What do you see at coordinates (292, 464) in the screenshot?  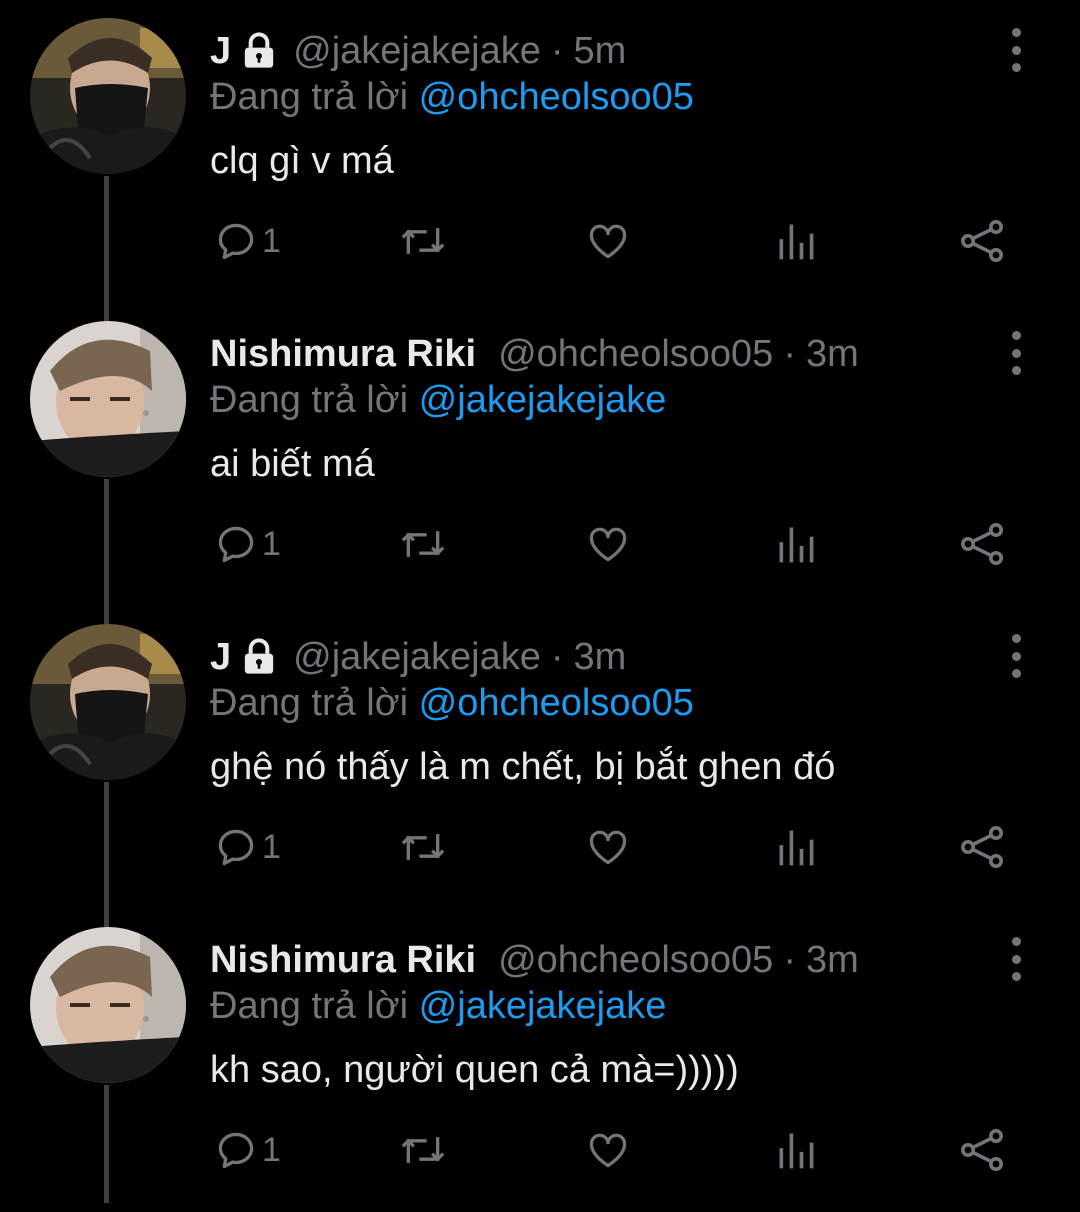 I see `tweet-text: ai biết má` at bounding box center [292, 464].